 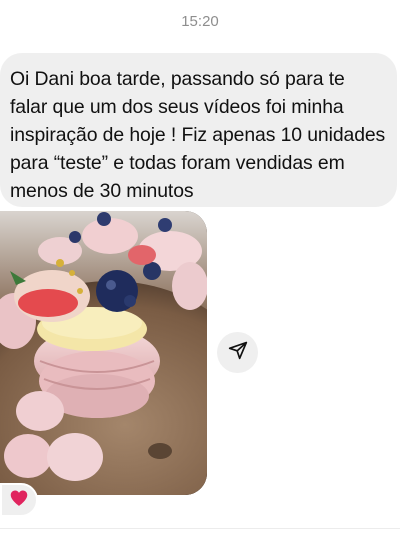 I want to click on divider, so click(x=200, y=528).